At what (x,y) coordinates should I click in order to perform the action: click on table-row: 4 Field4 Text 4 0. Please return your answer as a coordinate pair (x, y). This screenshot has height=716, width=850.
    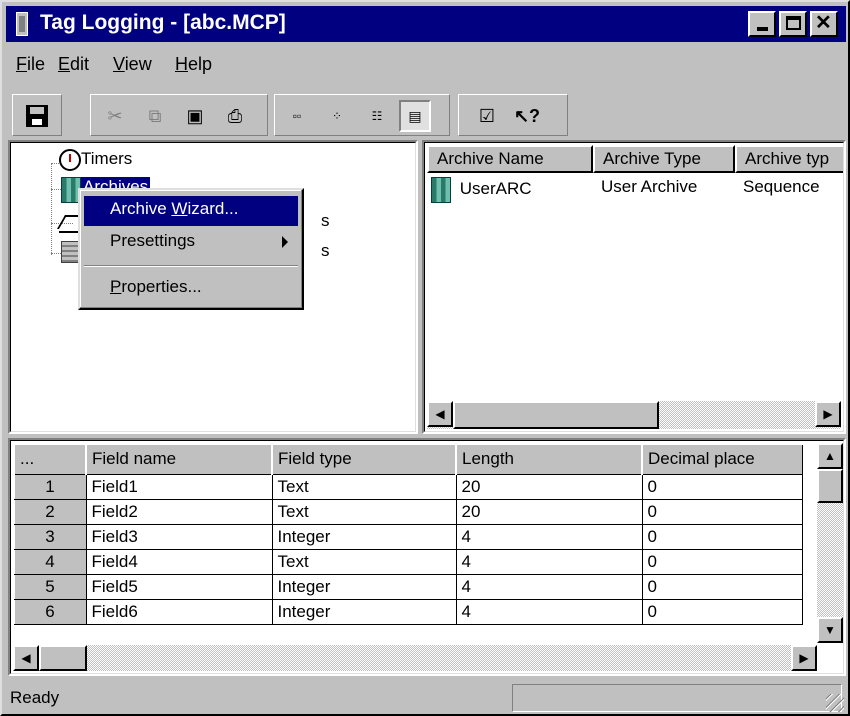
    Looking at the image, I should click on (408, 561).